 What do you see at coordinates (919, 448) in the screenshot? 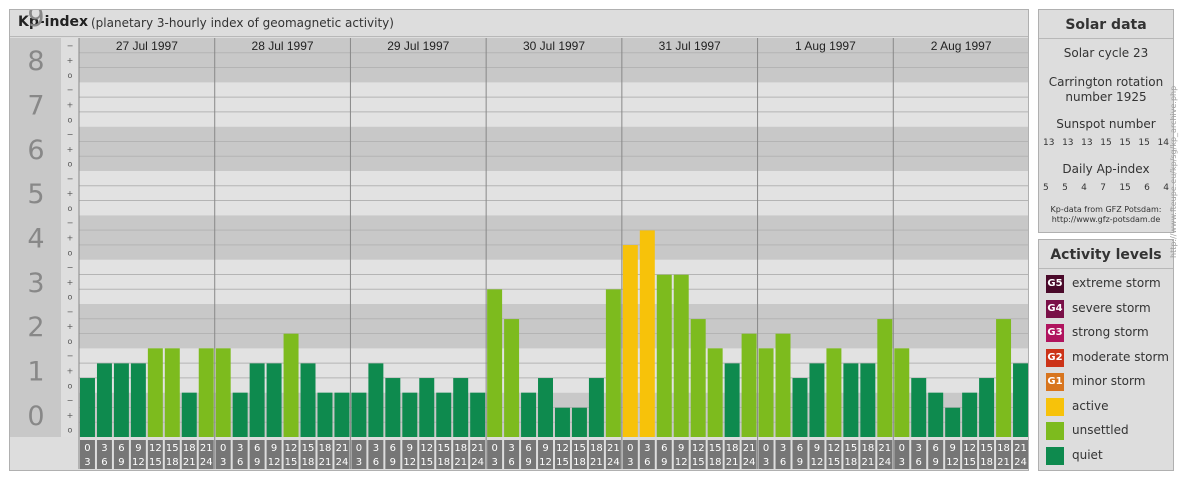
I see `hour-start-label: 3` at bounding box center [919, 448].